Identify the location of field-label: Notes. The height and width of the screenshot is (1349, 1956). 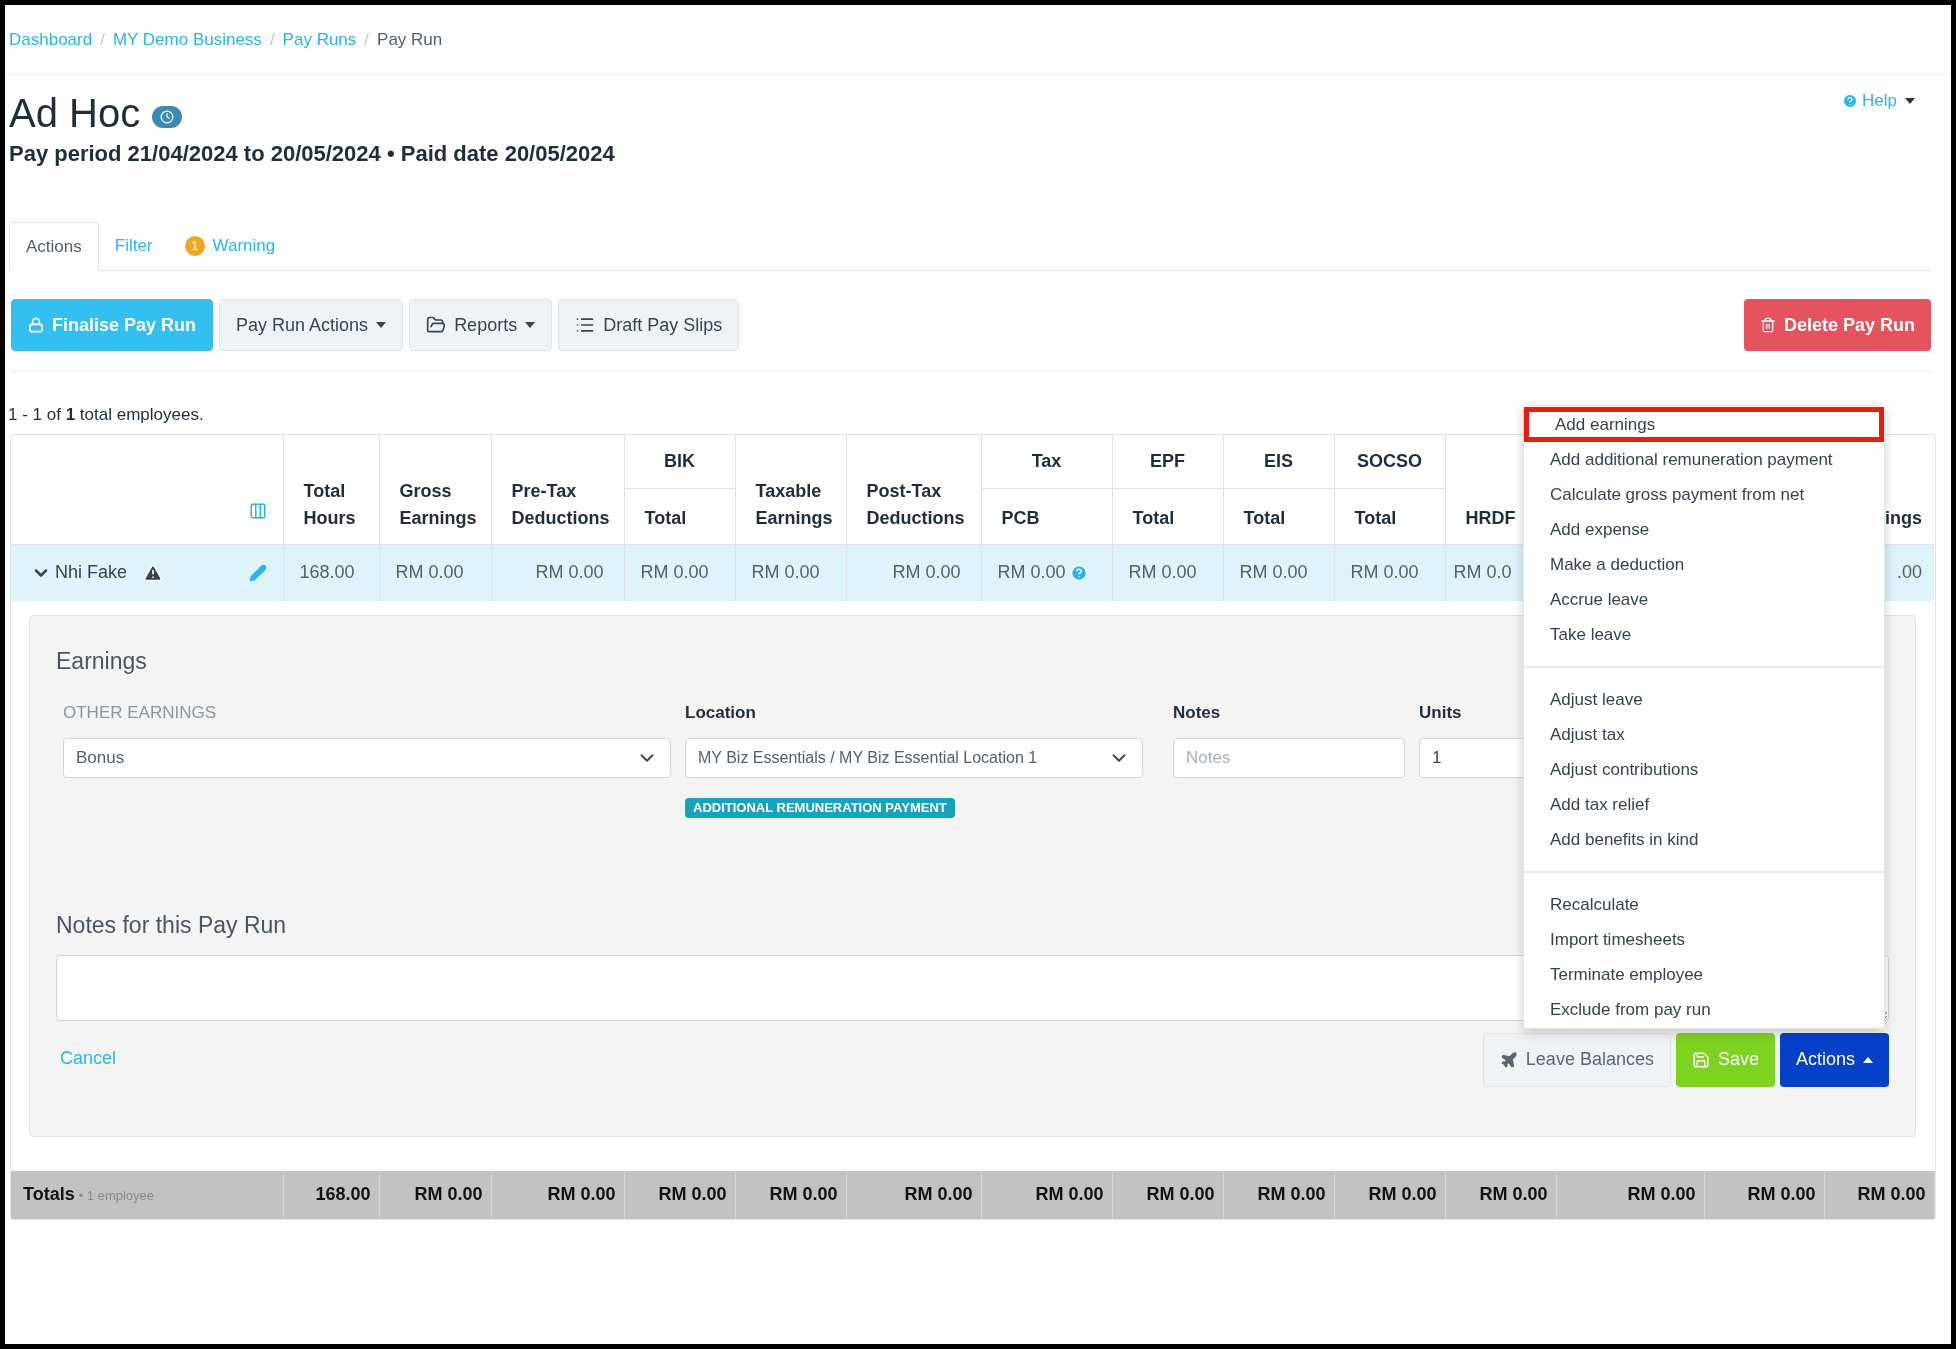
(1197, 713).